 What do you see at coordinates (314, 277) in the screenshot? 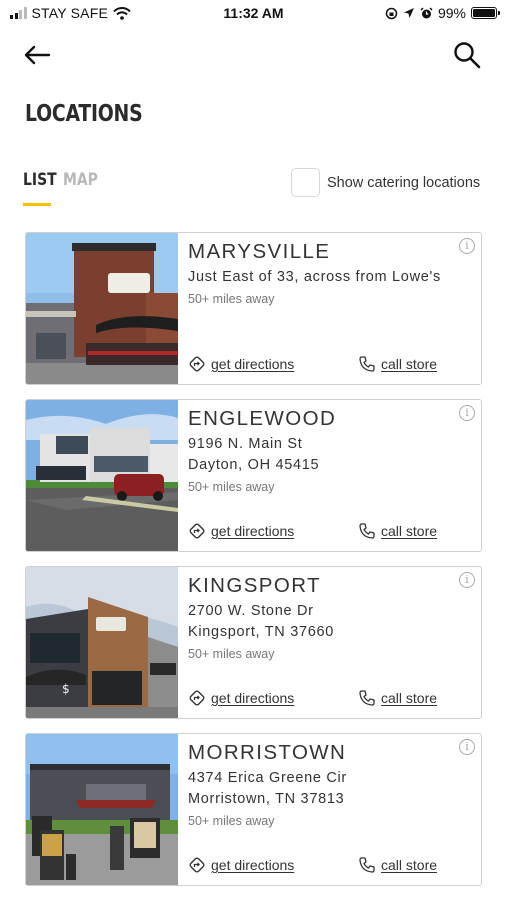
I see `address-line-1: Just East of 33, across from Lowe's` at bounding box center [314, 277].